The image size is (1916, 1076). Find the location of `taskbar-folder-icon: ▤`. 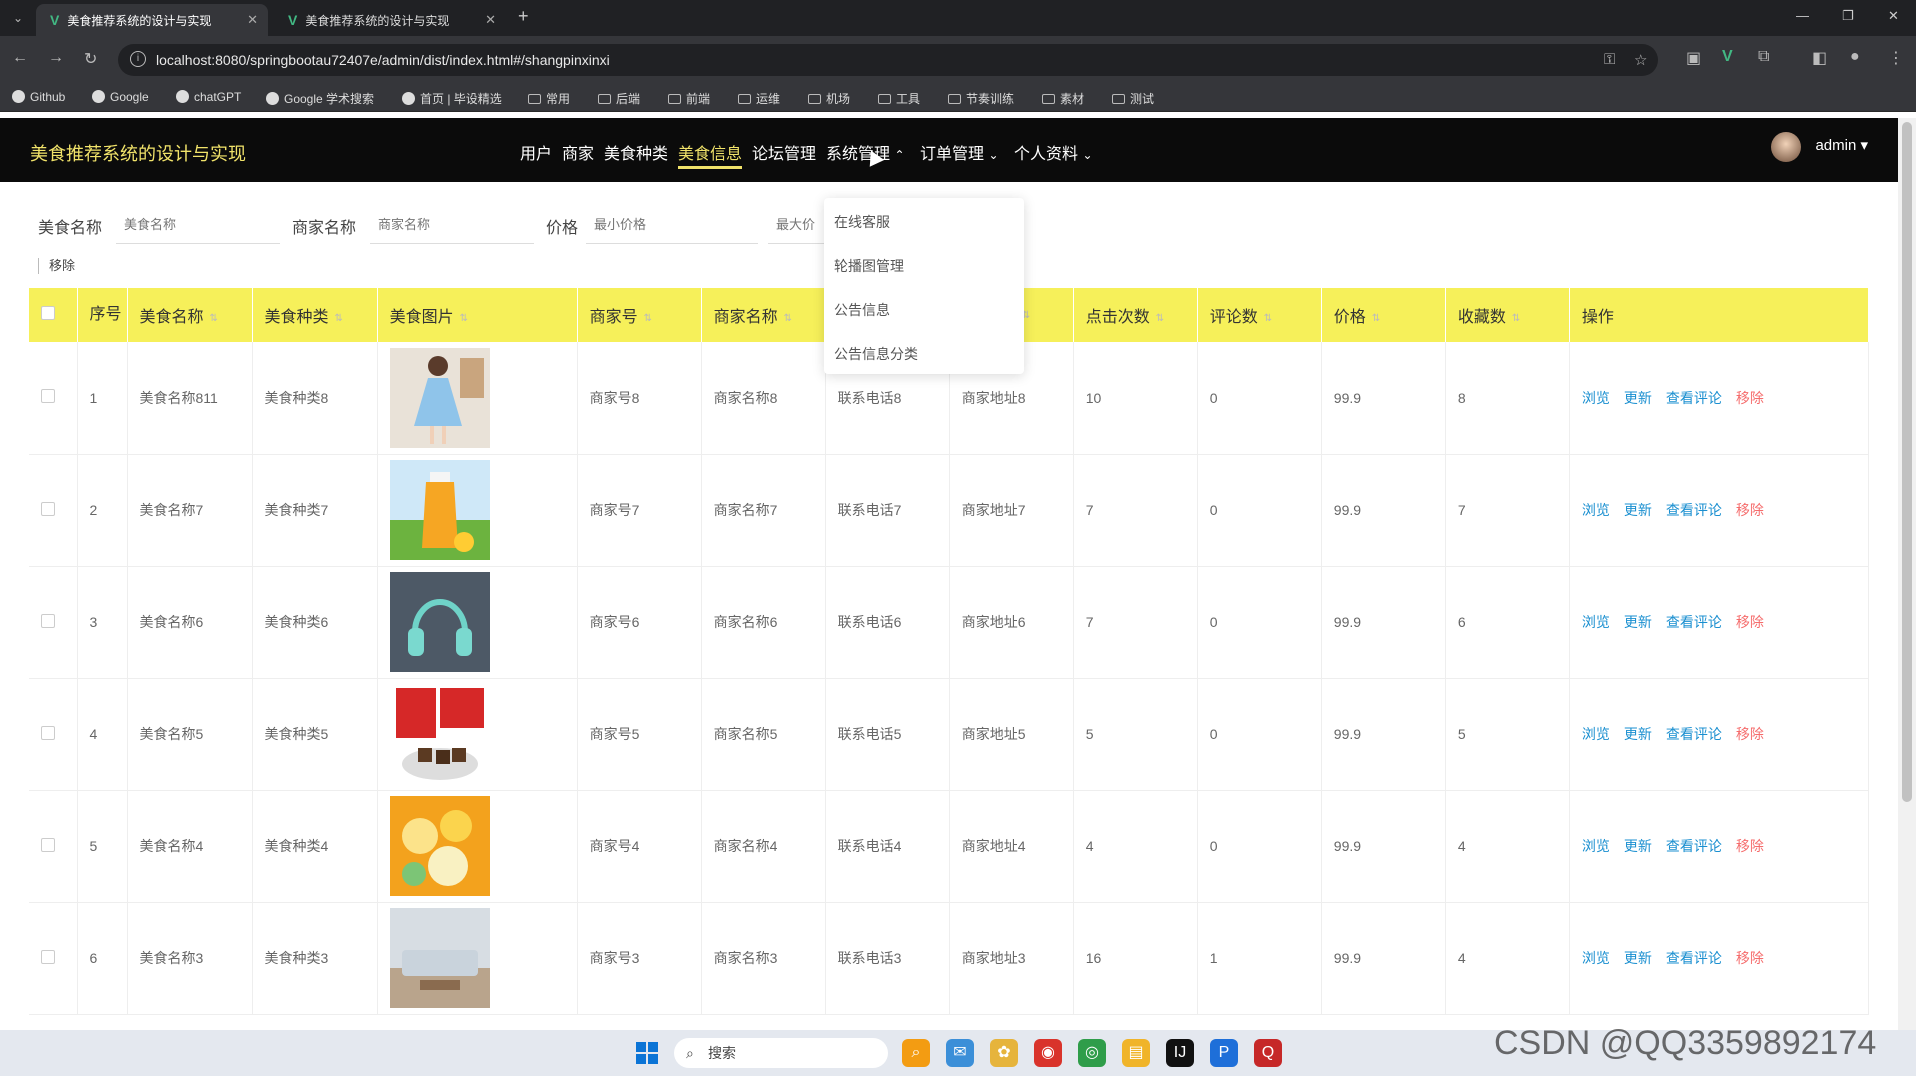

taskbar-folder-icon: ▤ is located at coordinates (1136, 1053).